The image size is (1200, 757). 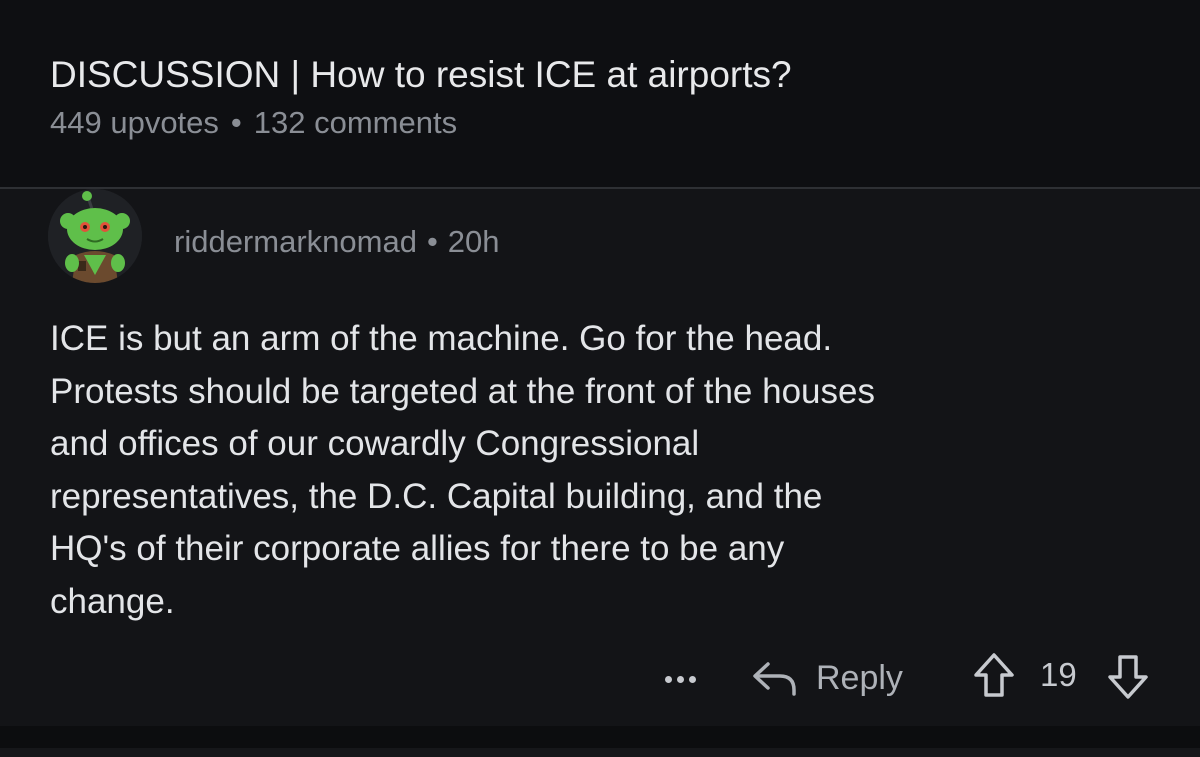 What do you see at coordinates (355, 122) in the screenshot?
I see `comment-count: 132 comments` at bounding box center [355, 122].